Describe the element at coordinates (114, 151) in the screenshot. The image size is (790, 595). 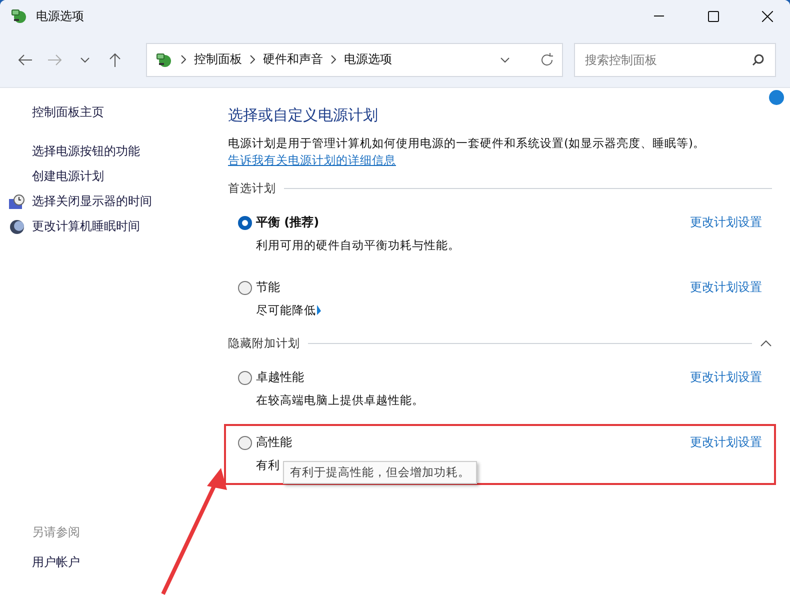
I see `sidebar-link: 选择电源按钮的功能` at that location.